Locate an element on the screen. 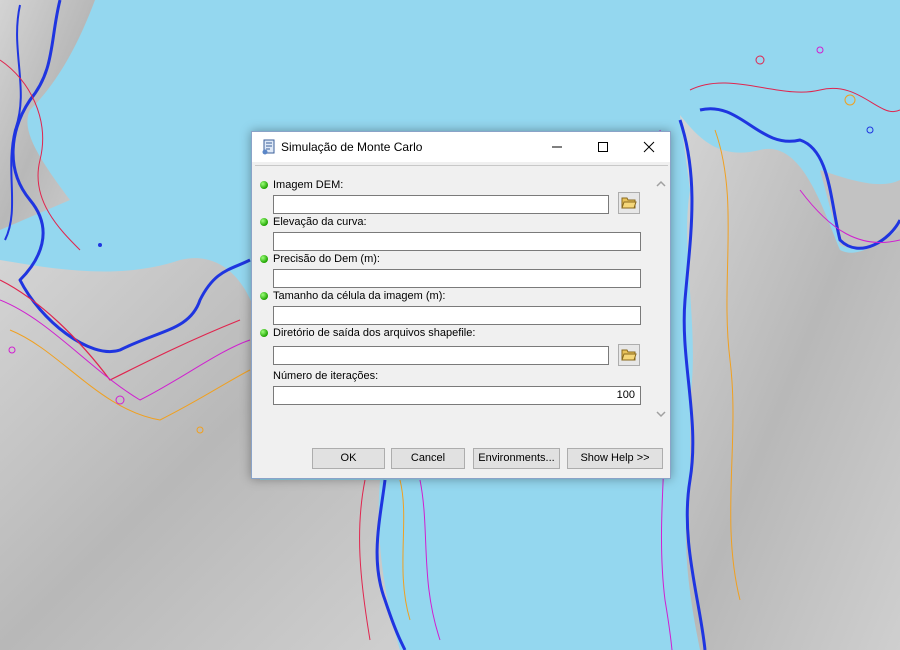  dialog-footer: OK Cancel Environments... Show Help >> is located at coordinates (461, 456).